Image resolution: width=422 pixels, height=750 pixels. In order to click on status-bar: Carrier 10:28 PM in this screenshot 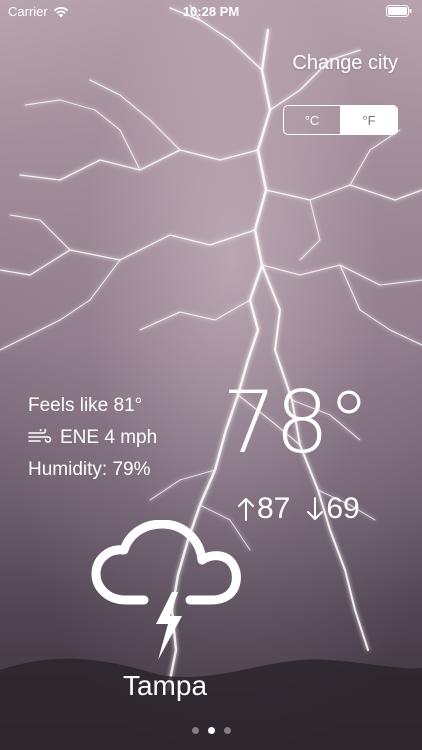, I will do `click(211, 12)`.